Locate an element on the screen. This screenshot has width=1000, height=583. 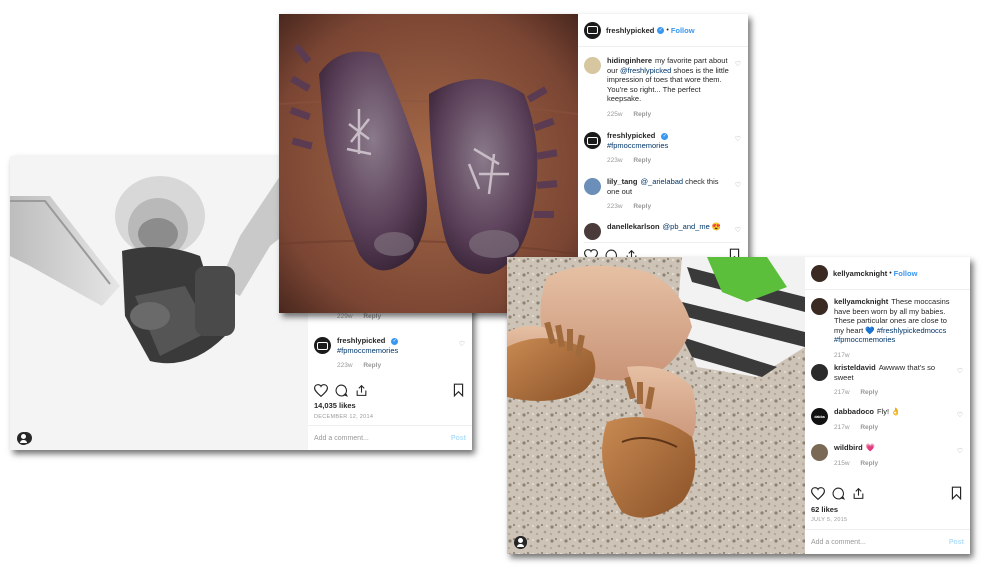
post-username: kellyamcknight is located at coordinates (860, 273).